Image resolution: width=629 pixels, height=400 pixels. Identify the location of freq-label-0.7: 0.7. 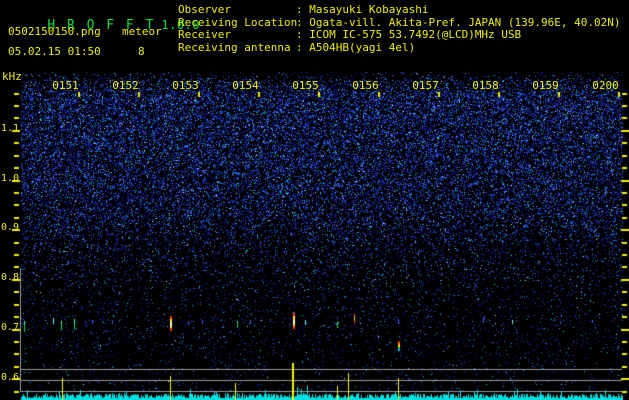
(9, 327).